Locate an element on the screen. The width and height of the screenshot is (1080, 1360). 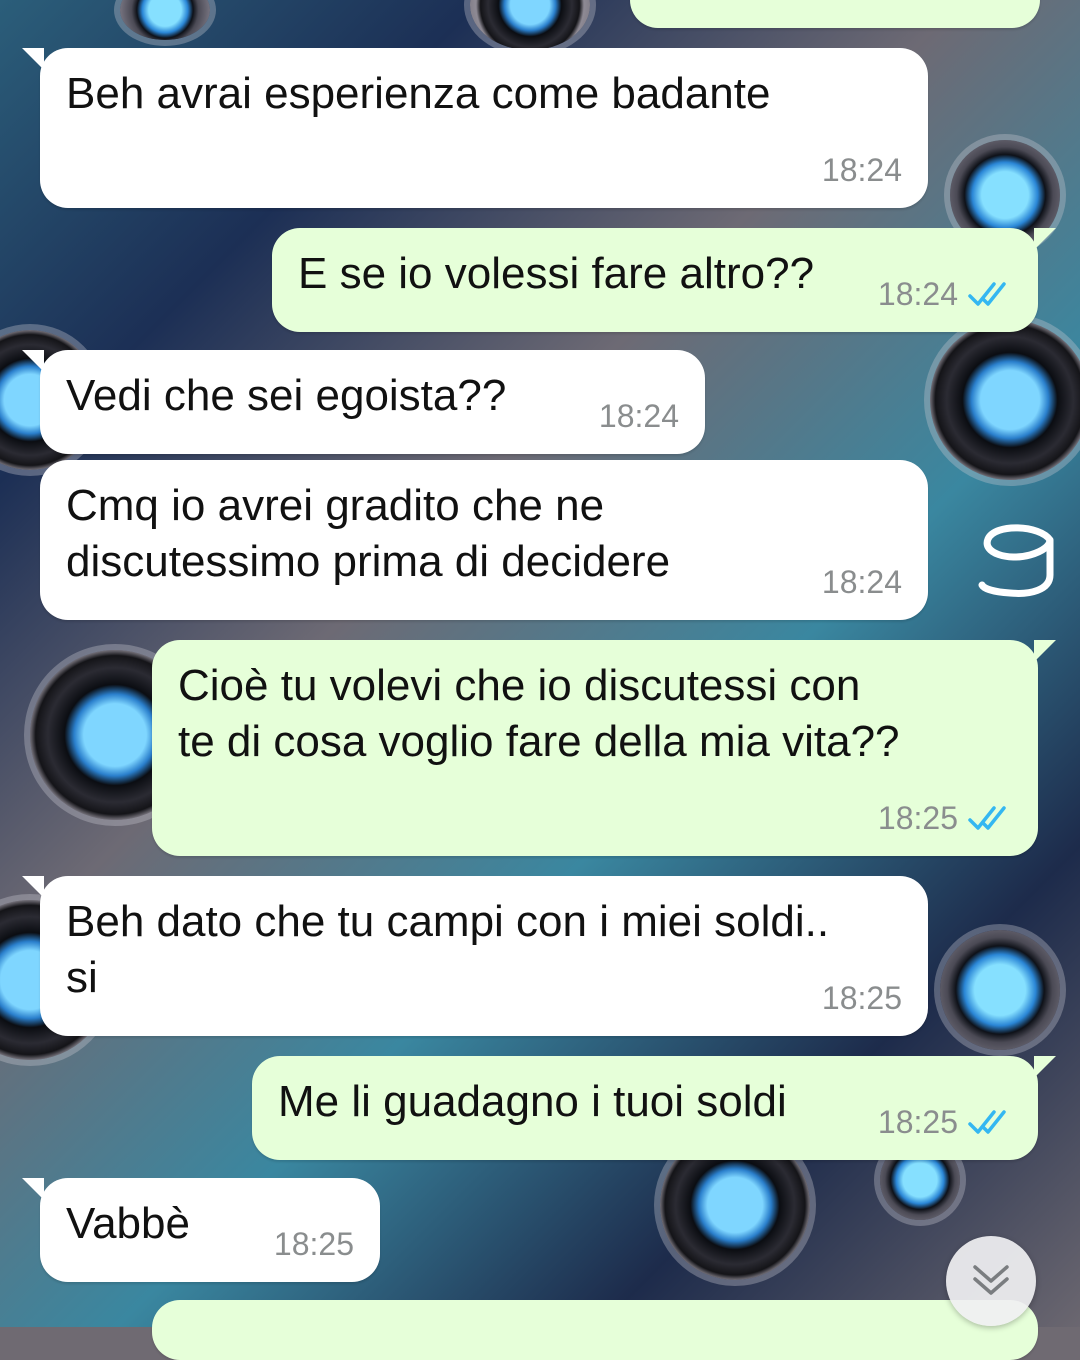
message-text: Beh avrai esperienza come badante is located at coordinates (418, 93).